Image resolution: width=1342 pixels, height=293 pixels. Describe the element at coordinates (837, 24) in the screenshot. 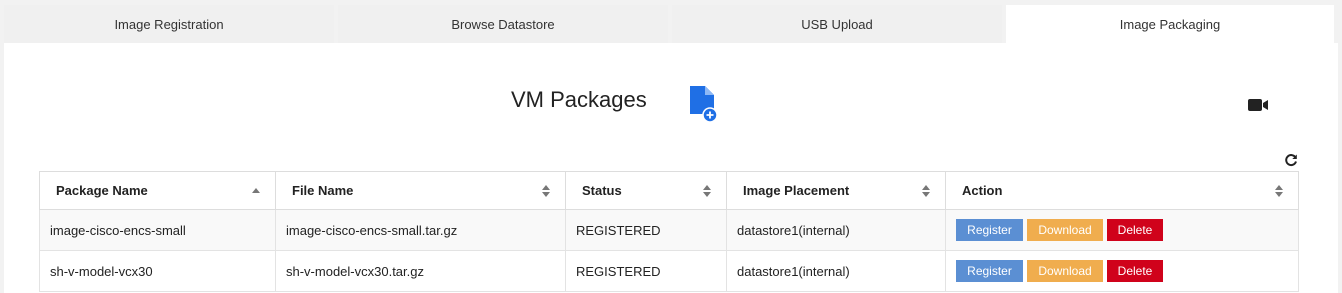

I see `tab-usb-upload: USB Upload` at that location.